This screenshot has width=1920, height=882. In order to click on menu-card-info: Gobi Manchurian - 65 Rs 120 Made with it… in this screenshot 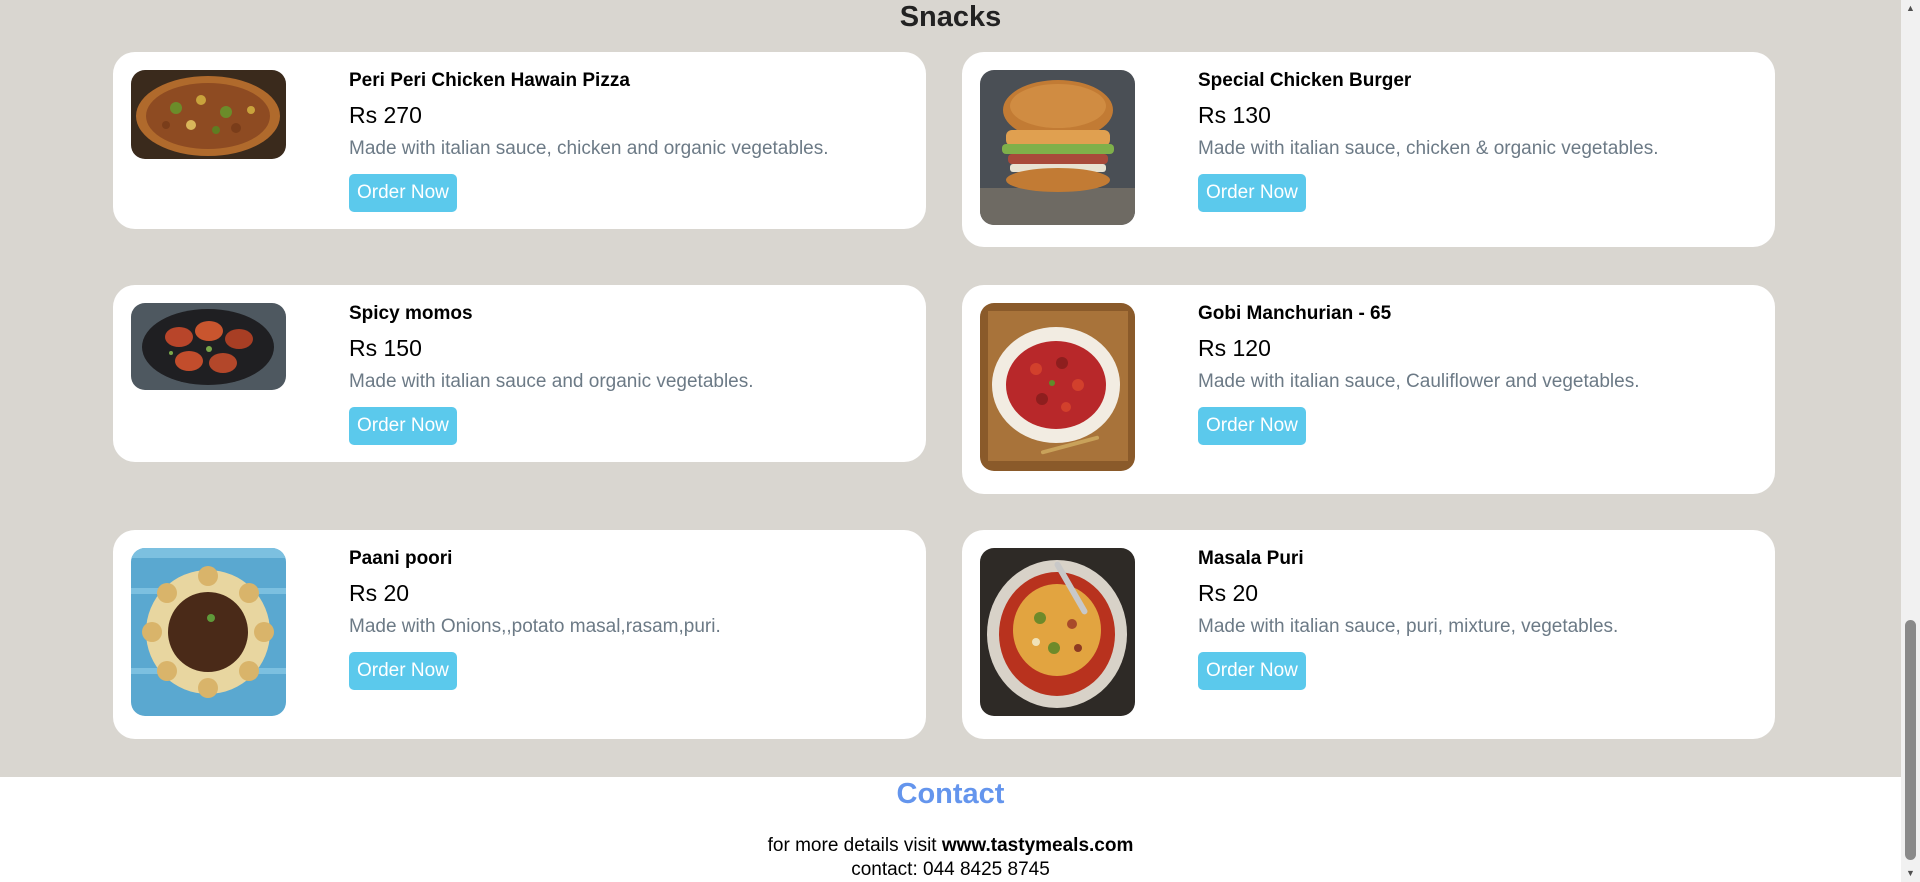, I will do `click(1476, 374)`.